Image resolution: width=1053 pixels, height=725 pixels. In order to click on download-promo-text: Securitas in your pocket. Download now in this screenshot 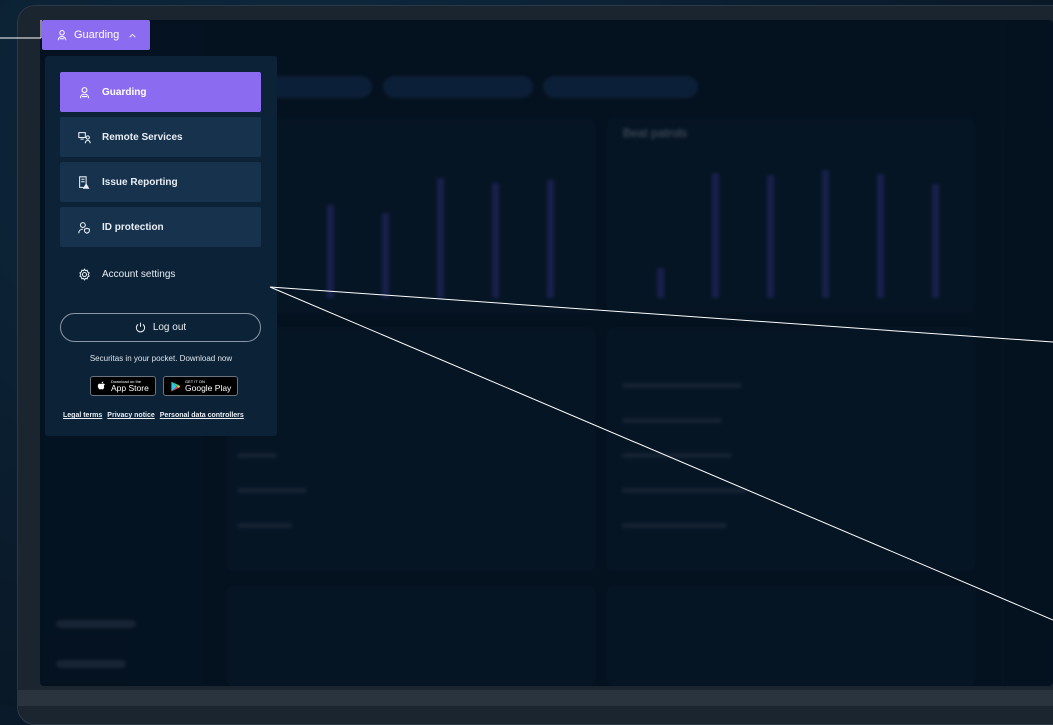, I will do `click(161, 358)`.